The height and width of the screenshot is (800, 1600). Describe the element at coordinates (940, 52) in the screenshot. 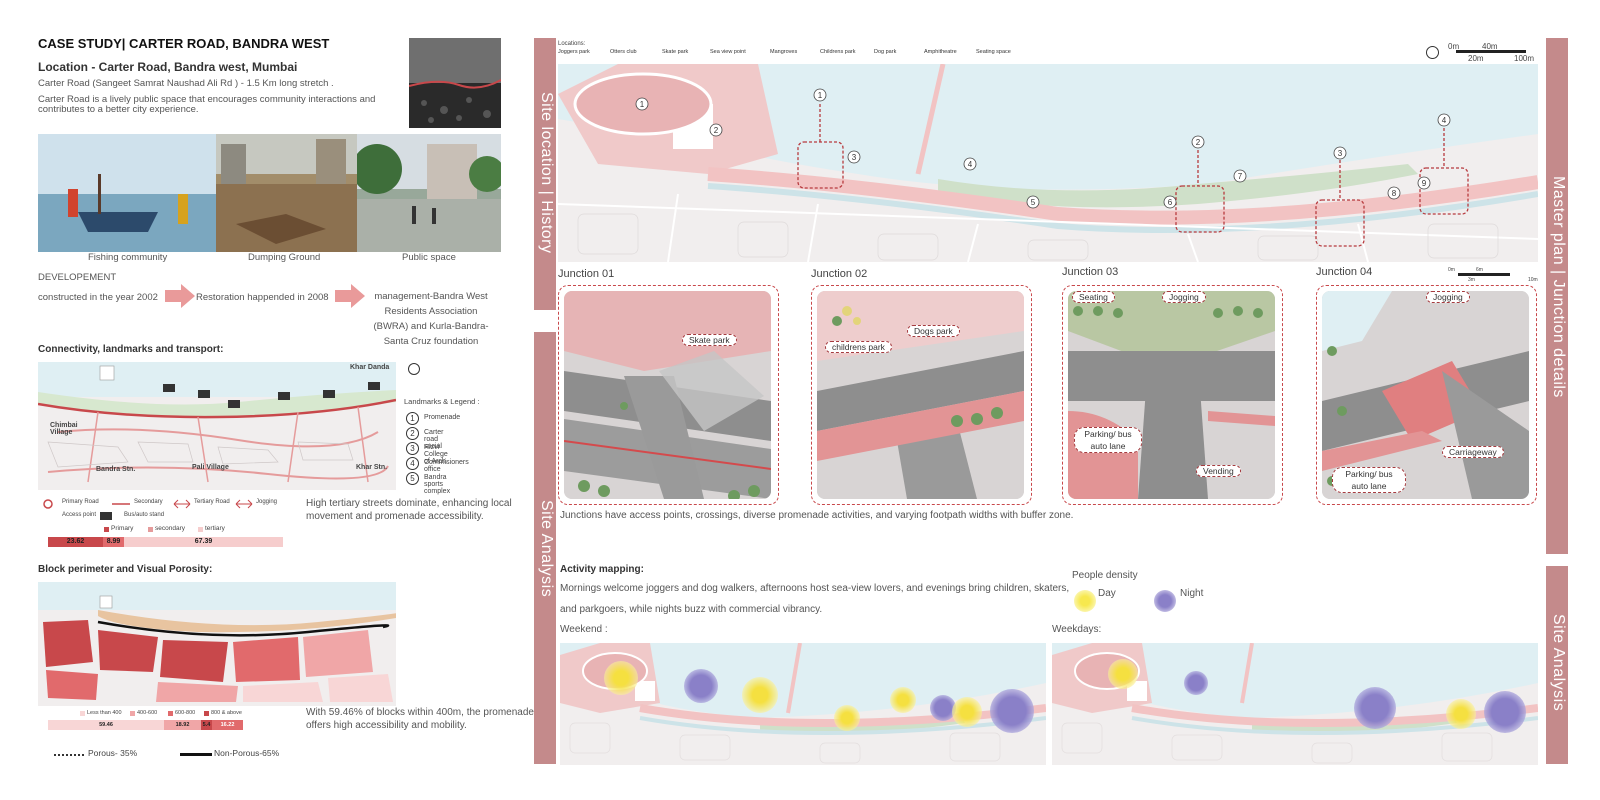

I see `location-item: Amphitheatre` at that location.